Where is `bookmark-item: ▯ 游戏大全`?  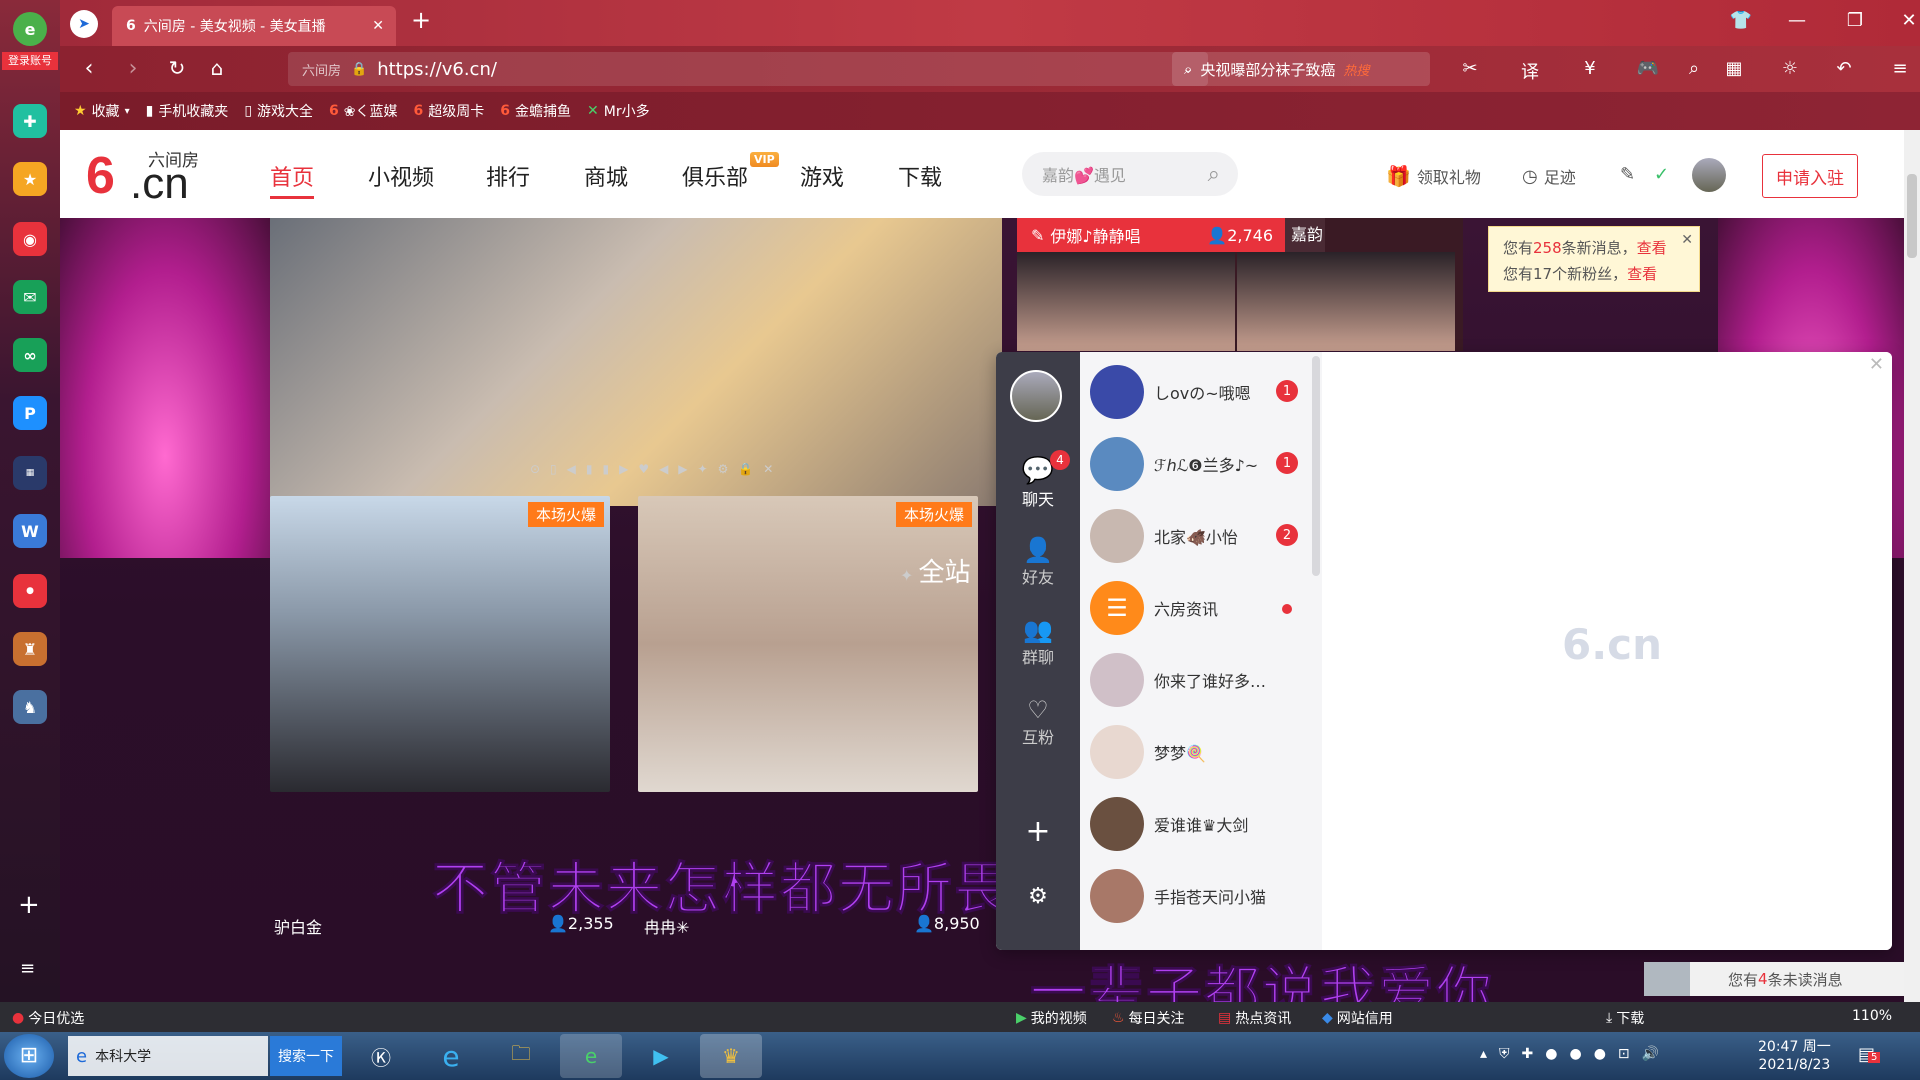
bookmark-item: ▯ 游戏大全 is located at coordinates (278, 111).